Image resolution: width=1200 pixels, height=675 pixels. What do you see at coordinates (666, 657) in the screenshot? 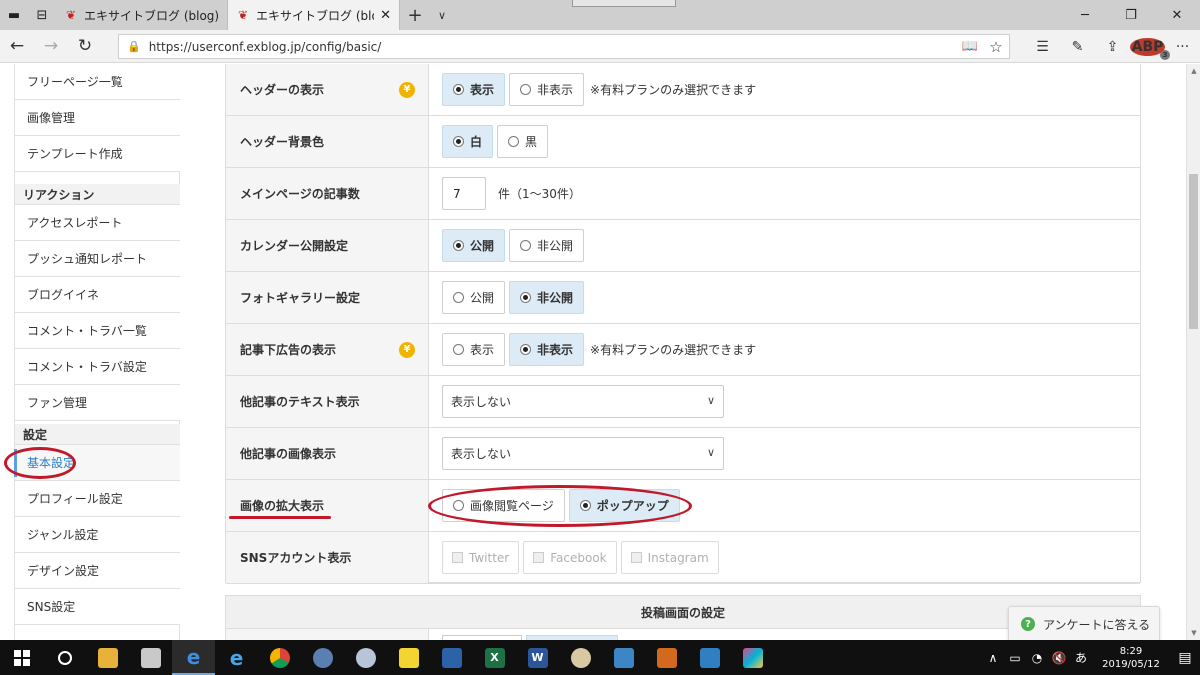
I see `toolbox-icon` at bounding box center [666, 657].